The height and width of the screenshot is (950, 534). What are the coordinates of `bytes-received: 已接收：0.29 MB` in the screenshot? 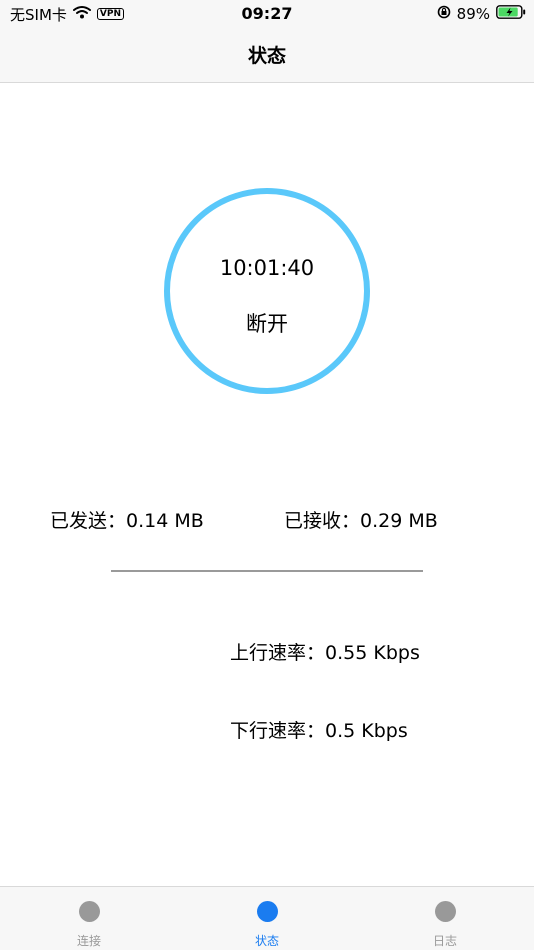 It's located at (361, 519).